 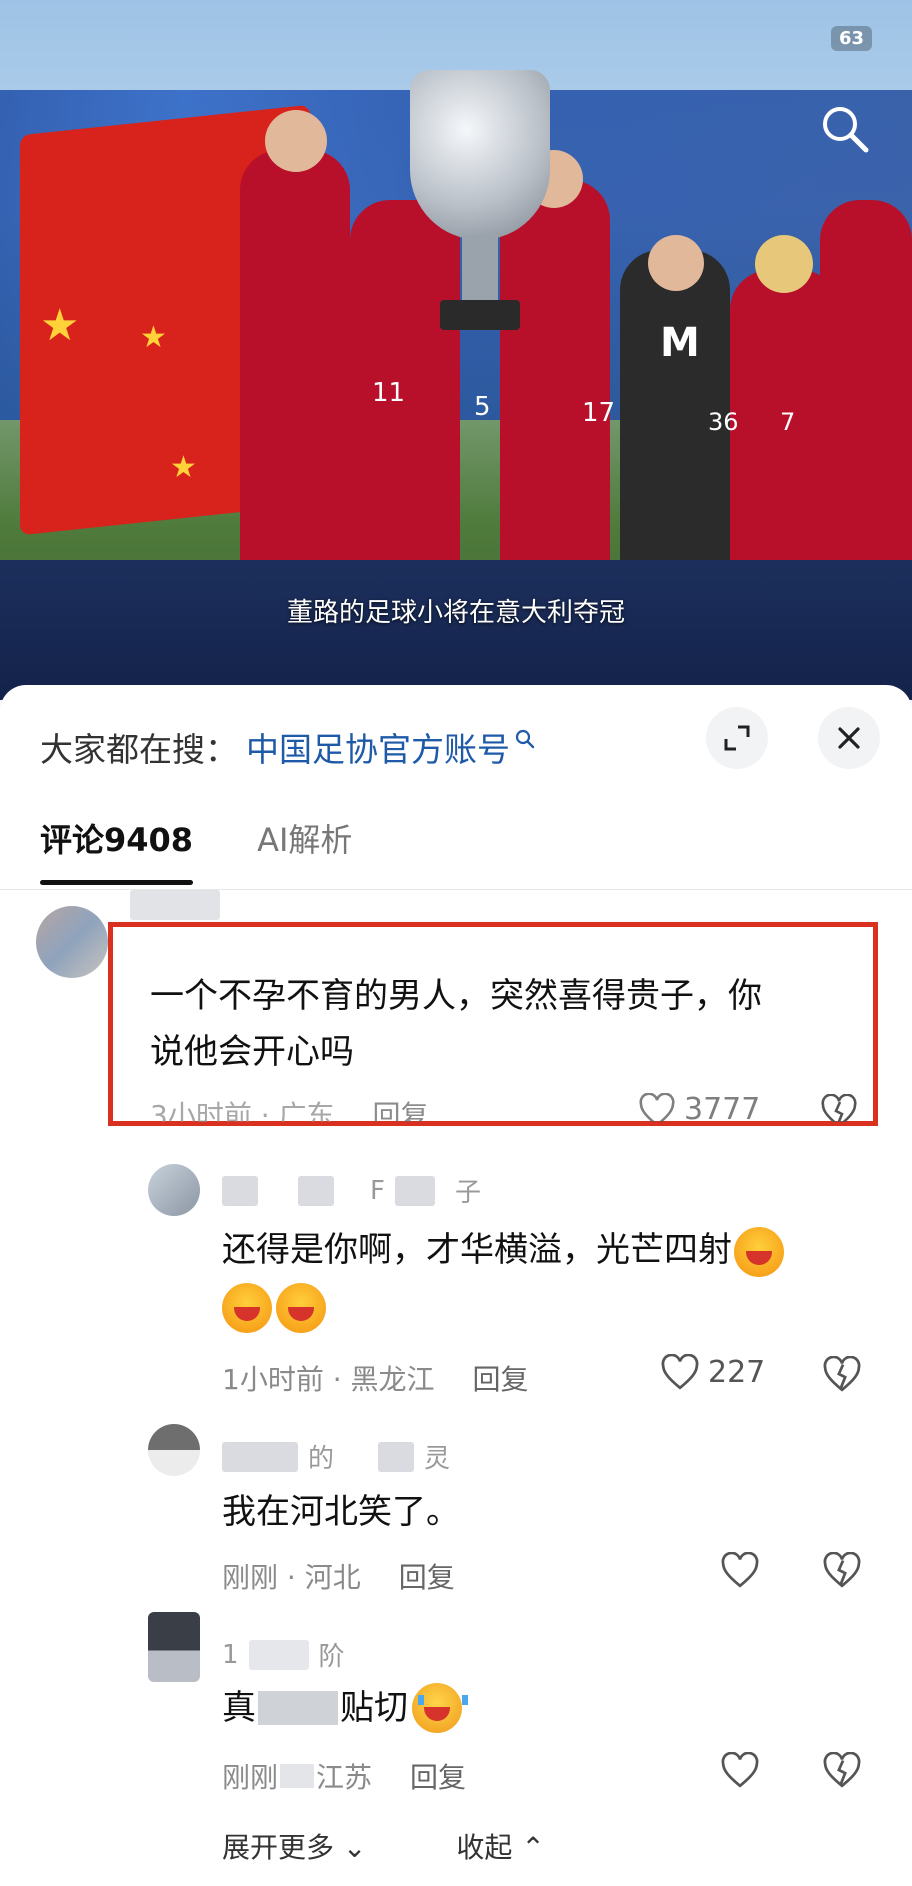 What do you see at coordinates (252, 1052) in the screenshot?
I see `comment-text-line: 说他会开心吗` at bounding box center [252, 1052].